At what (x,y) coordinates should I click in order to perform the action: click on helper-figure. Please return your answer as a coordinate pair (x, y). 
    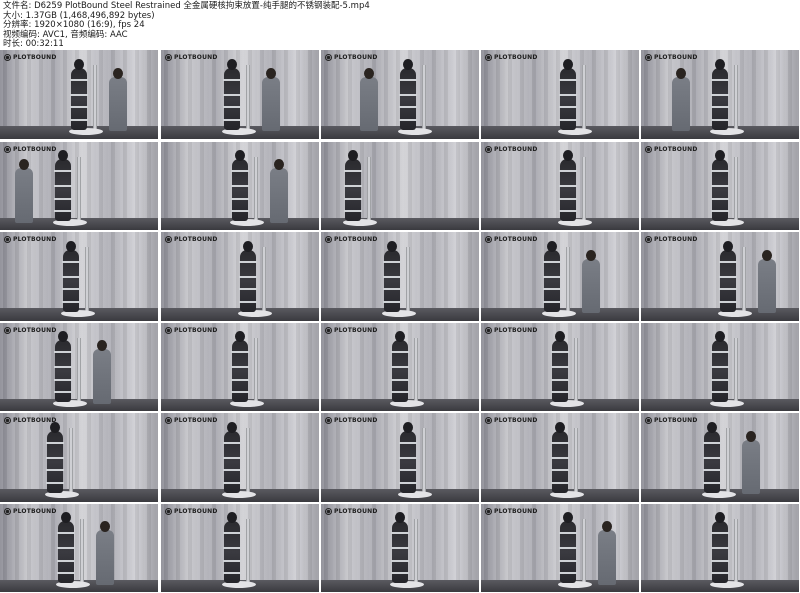
    Looking at the image, I should click on (102, 372).